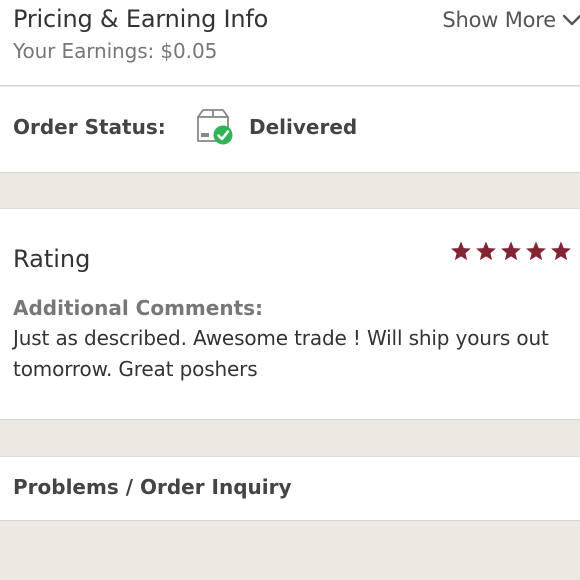 Image resolution: width=580 pixels, height=580 pixels. What do you see at coordinates (215, 127) in the screenshot?
I see `delivered-box-icon` at bounding box center [215, 127].